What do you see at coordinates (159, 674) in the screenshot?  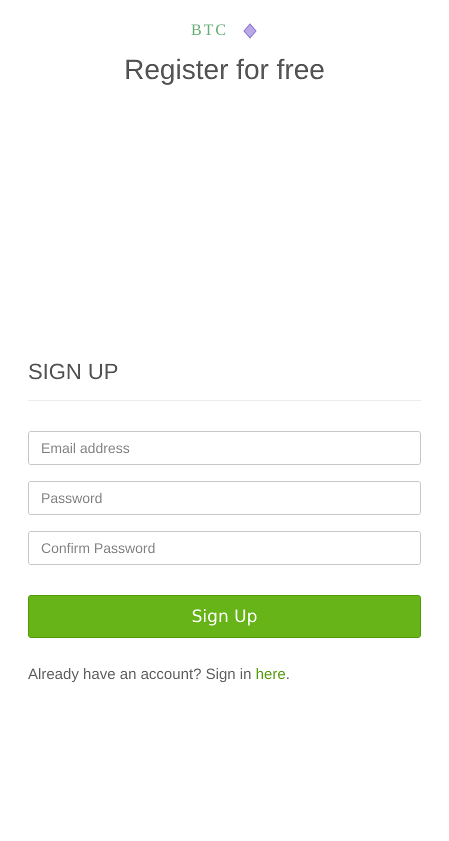 I see `sign-in-prompt: Already have an account? Sign in here.` at bounding box center [159, 674].